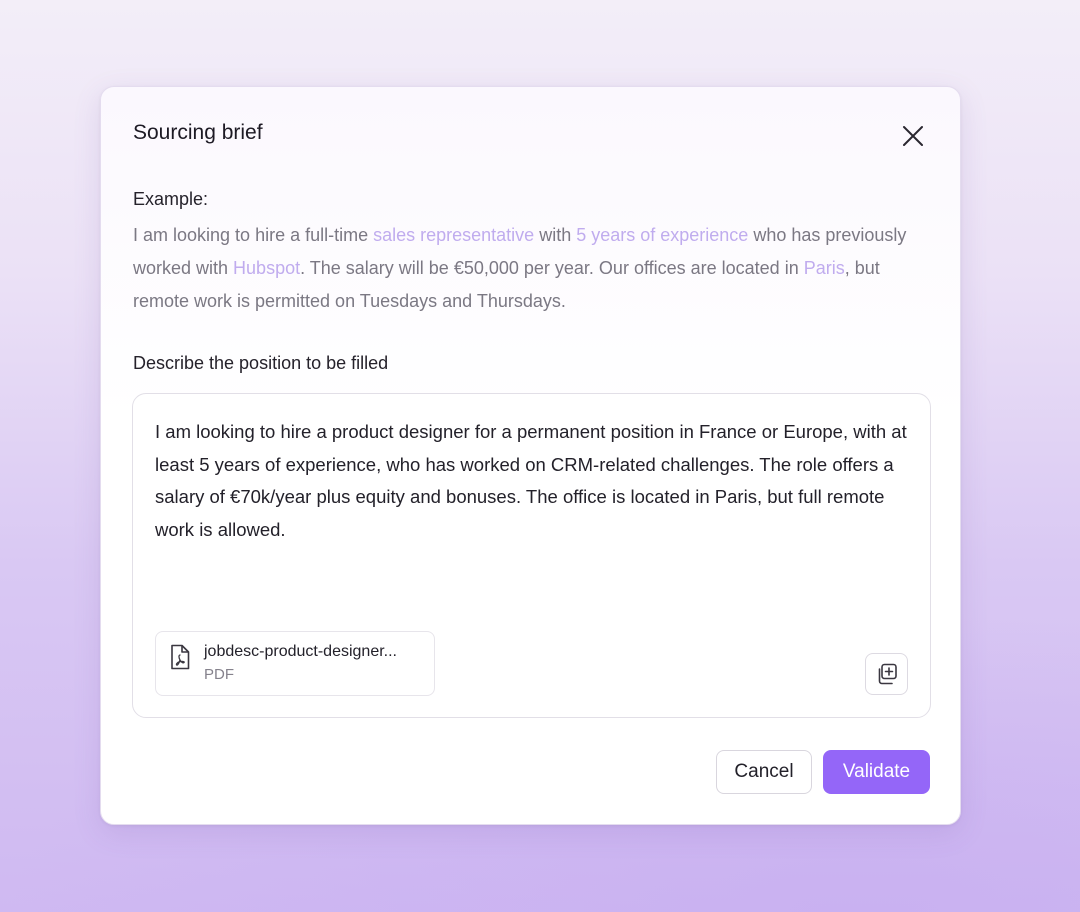 The width and height of the screenshot is (1080, 912). What do you see at coordinates (198, 132) in the screenshot?
I see `dialog-title: Sourcing brief` at bounding box center [198, 132].